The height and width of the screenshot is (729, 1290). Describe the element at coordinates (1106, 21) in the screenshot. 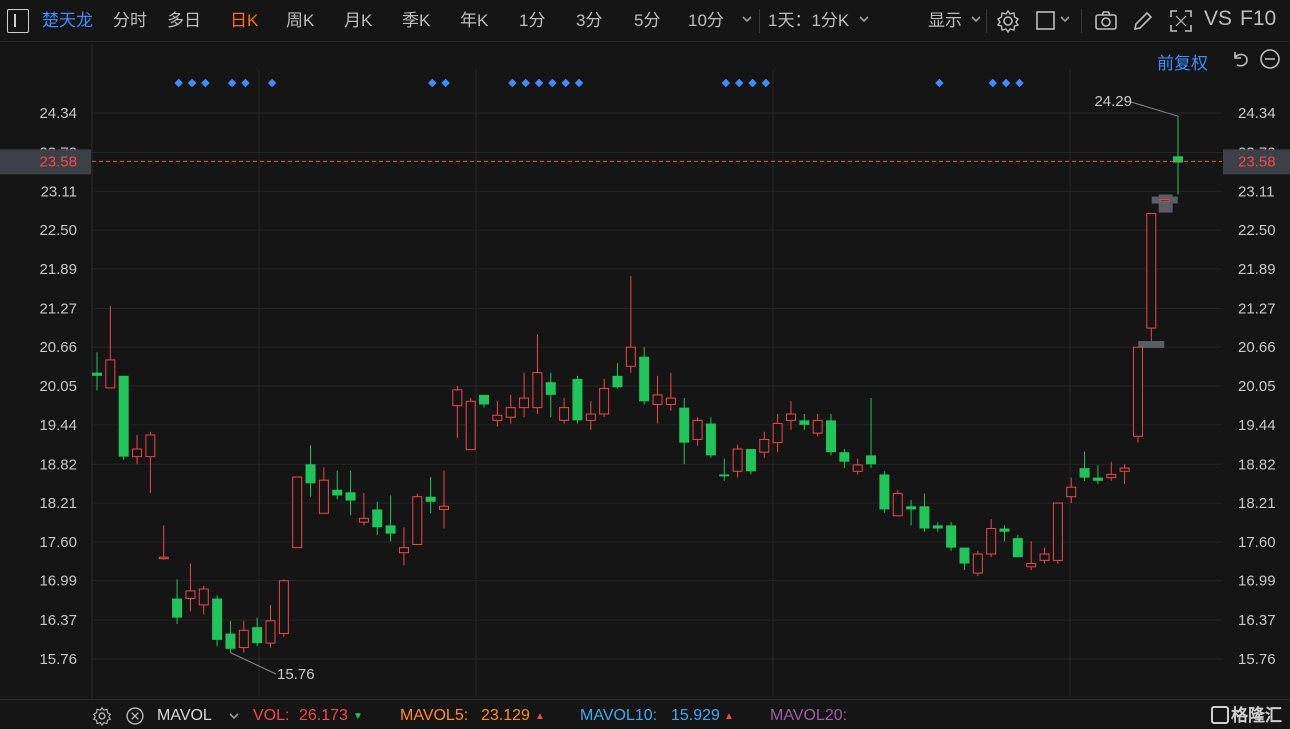

I see `camera-icon` at that location.